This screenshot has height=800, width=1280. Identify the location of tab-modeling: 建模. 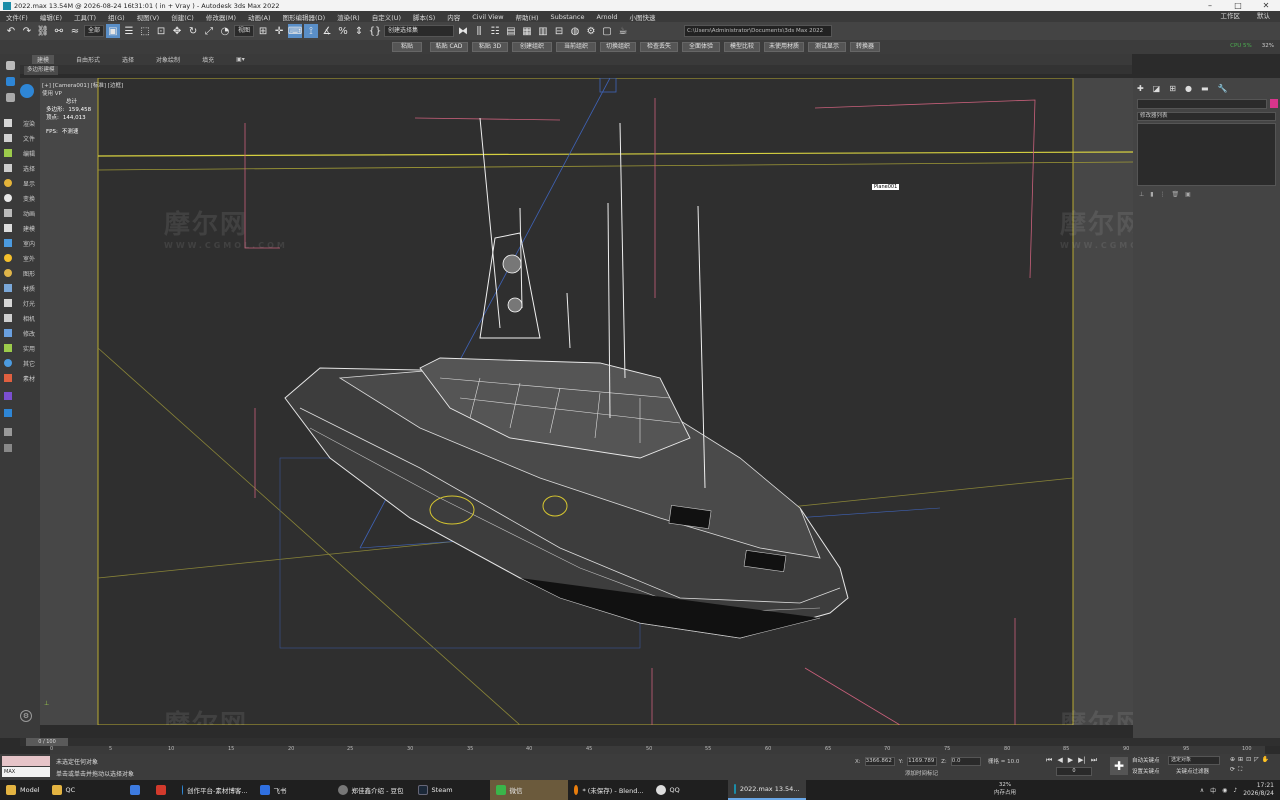
(43, 59).